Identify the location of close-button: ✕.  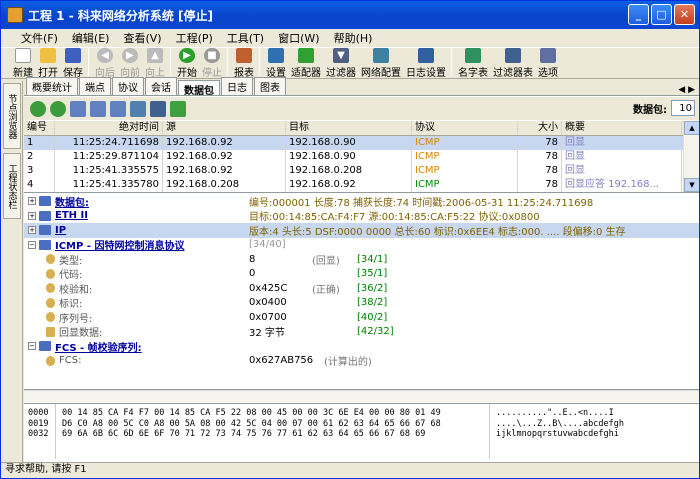
(684, 14).